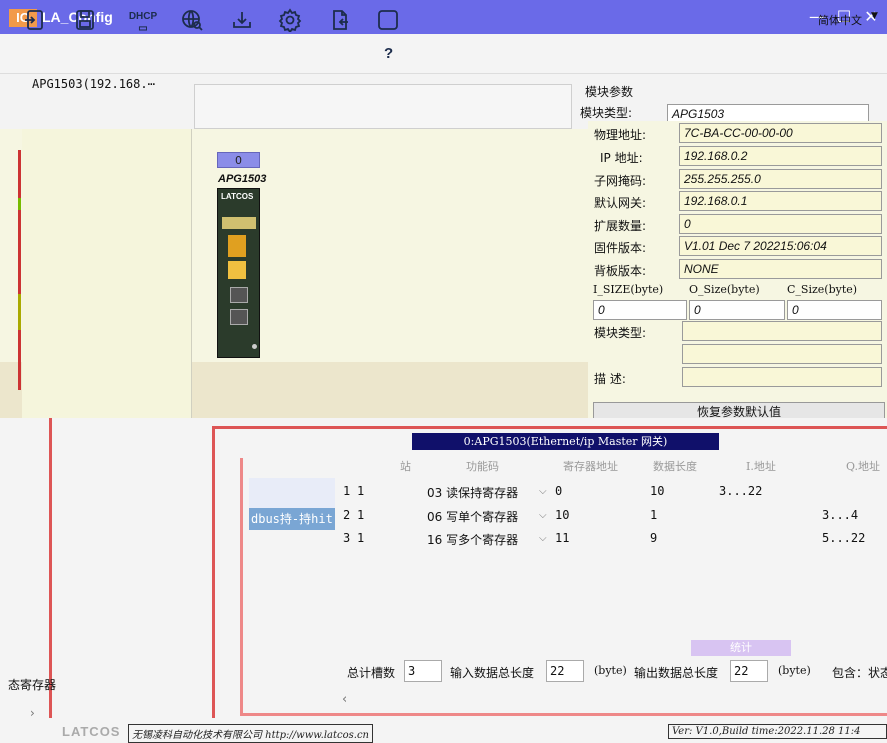 The image size is (887, 743). What do you see at coordinates (863, 466) in the screenshot?
I see `column-q-address: Q.地址` at bounding box center [863, 466].